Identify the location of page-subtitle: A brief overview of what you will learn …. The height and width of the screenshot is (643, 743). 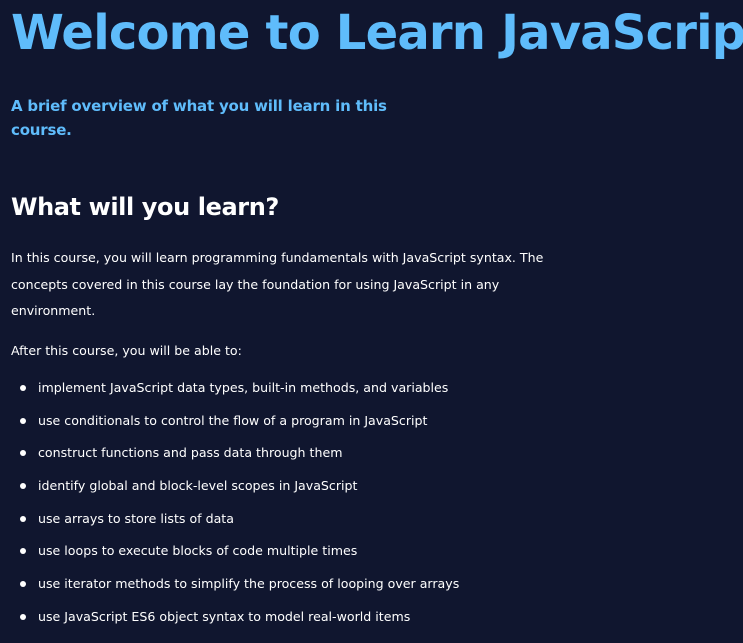
(199, 118).